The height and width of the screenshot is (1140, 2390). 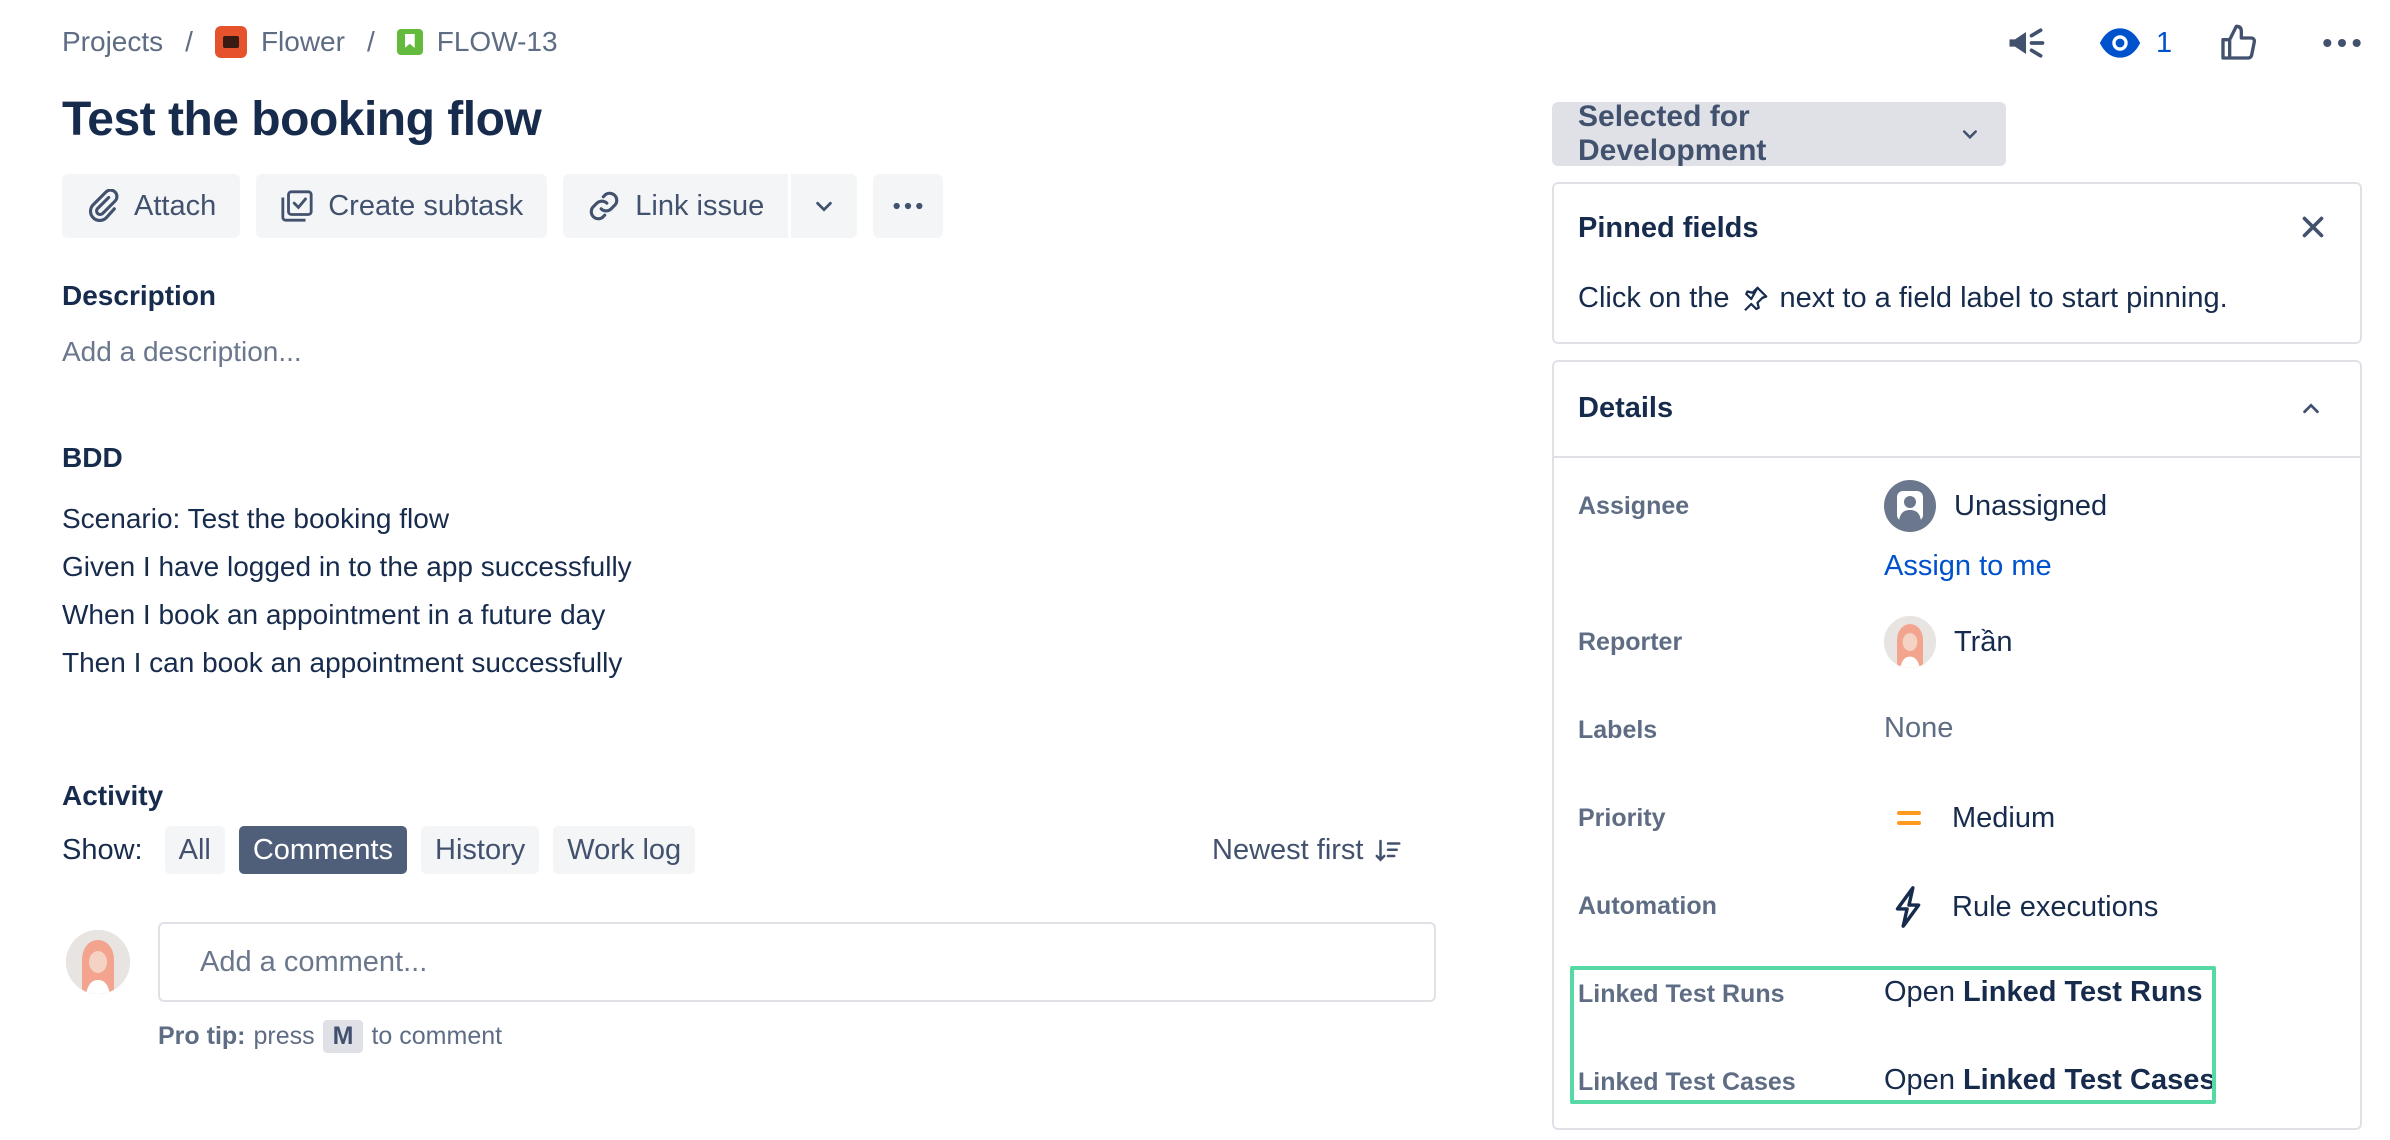 I want to click on pro-tip-label: Pro tip:, so click(x=202, y=1036).